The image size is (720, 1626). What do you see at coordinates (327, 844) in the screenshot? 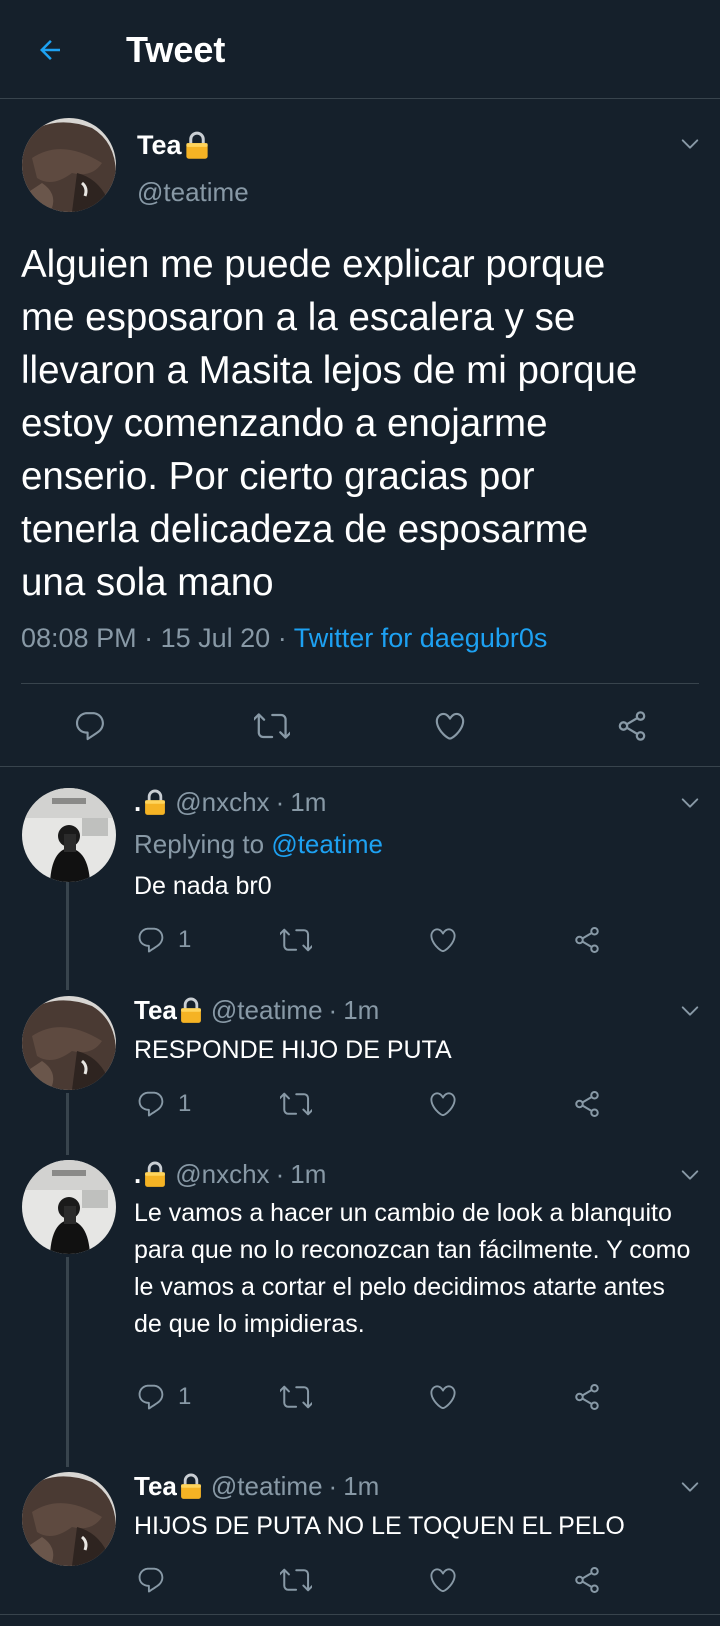
I see `mention-link: @teatime` at bounding box center [327, 844].